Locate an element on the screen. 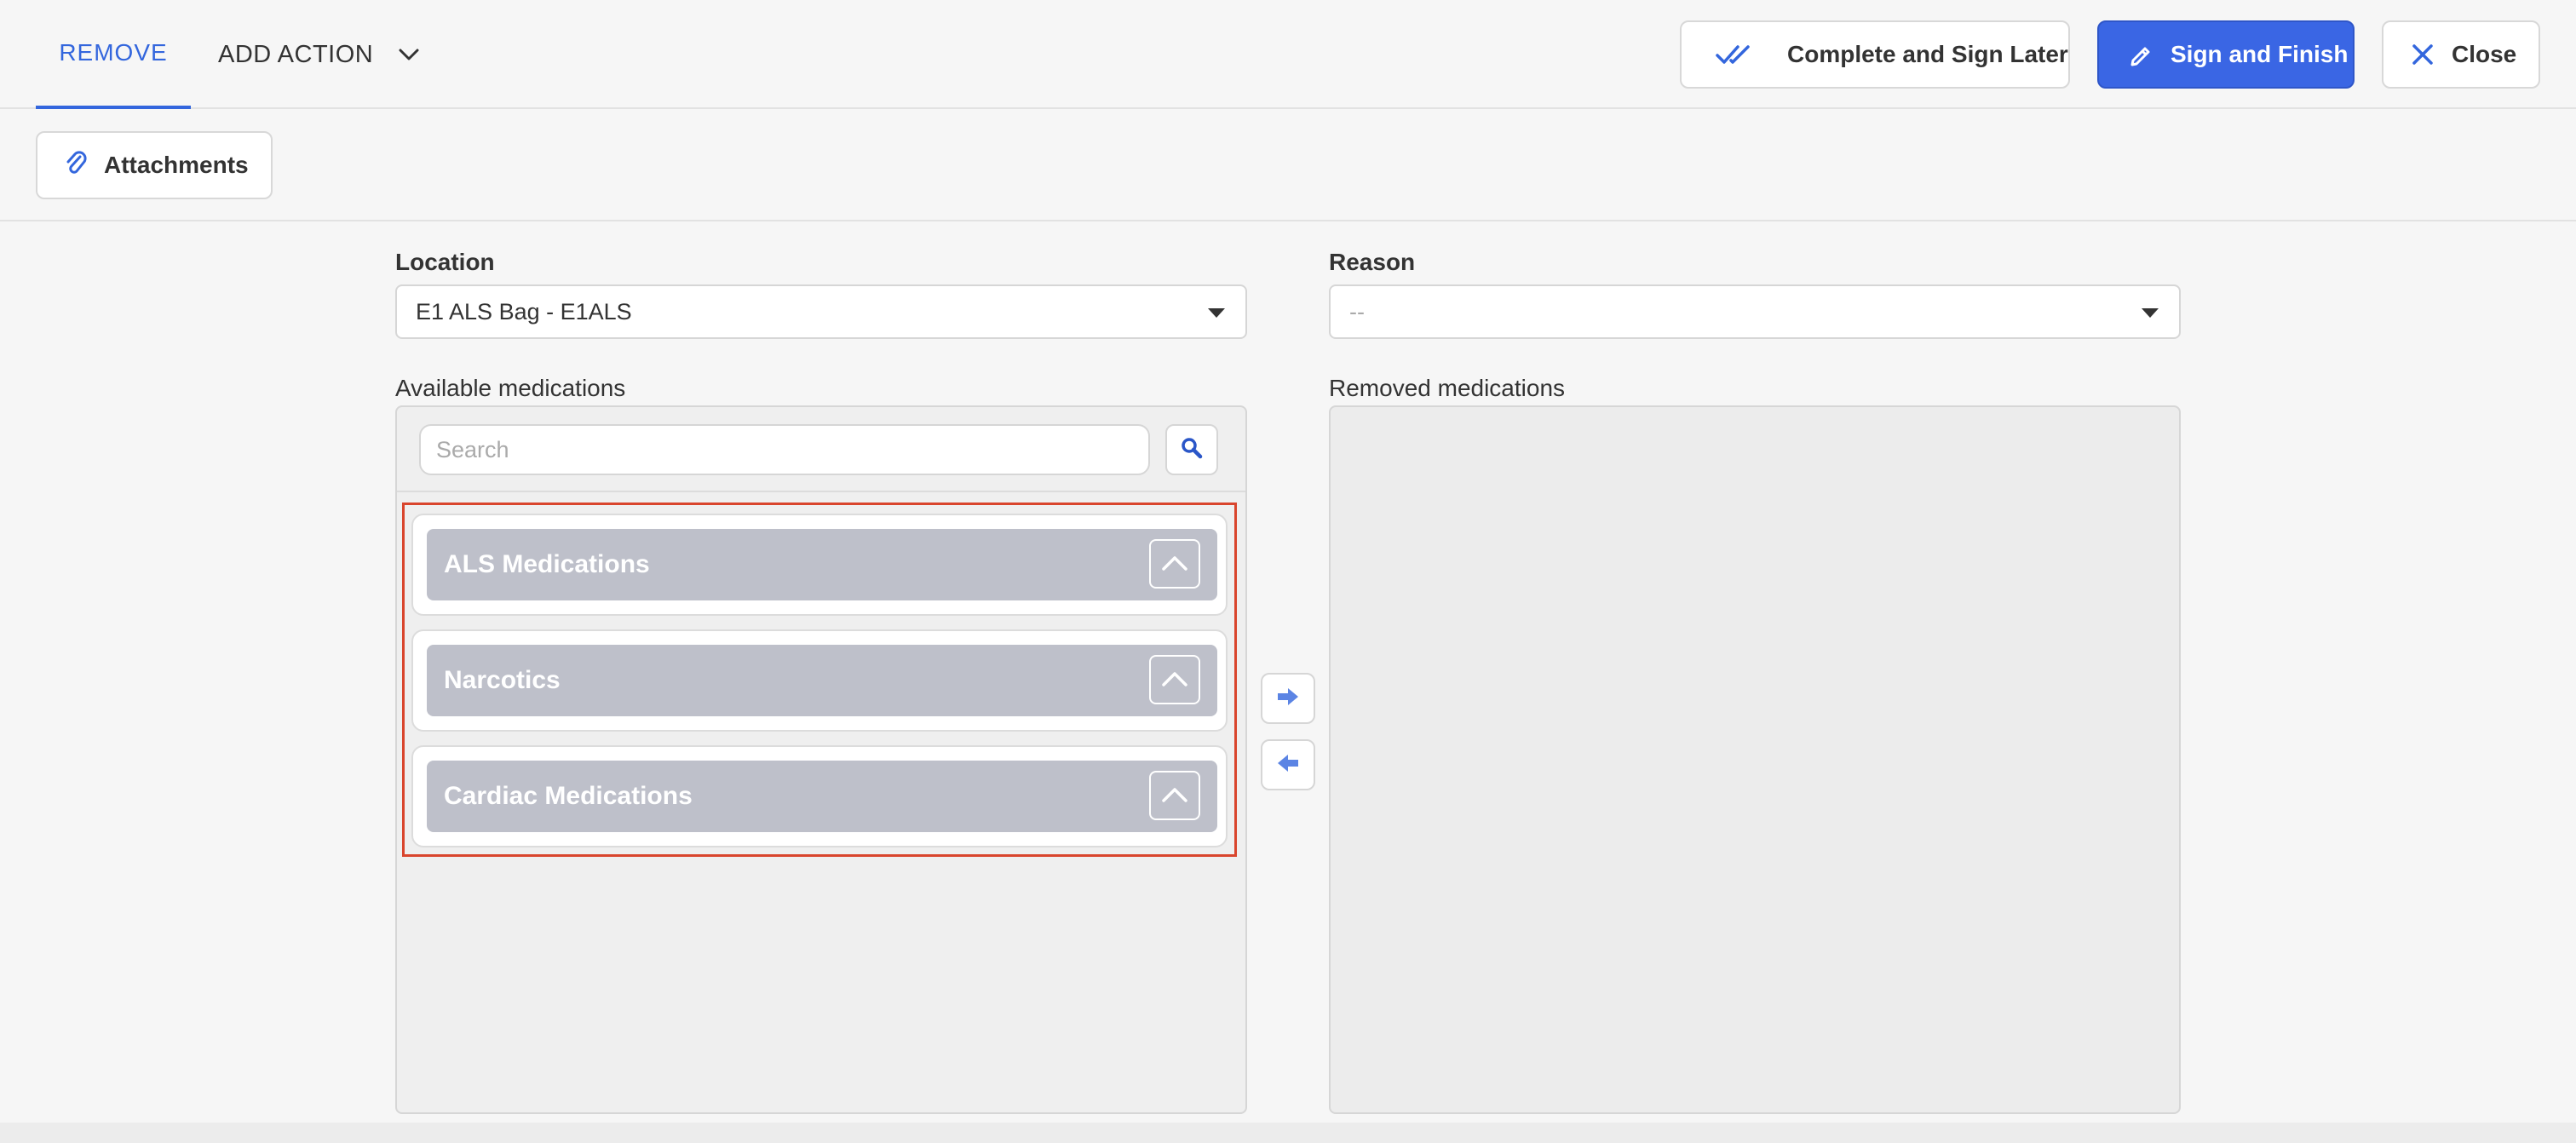 The width and height of the screenshot is (2576, 1143). group-header-narcotics: Narcotics is located at coordinates (822, 680).